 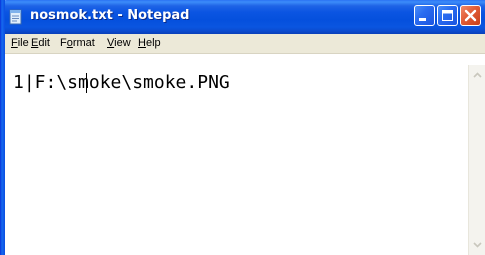 What do you see at coordinates (14, 43) in the screenshot?
I see `menu-file-accel: F` at bounding box center [14, 43].